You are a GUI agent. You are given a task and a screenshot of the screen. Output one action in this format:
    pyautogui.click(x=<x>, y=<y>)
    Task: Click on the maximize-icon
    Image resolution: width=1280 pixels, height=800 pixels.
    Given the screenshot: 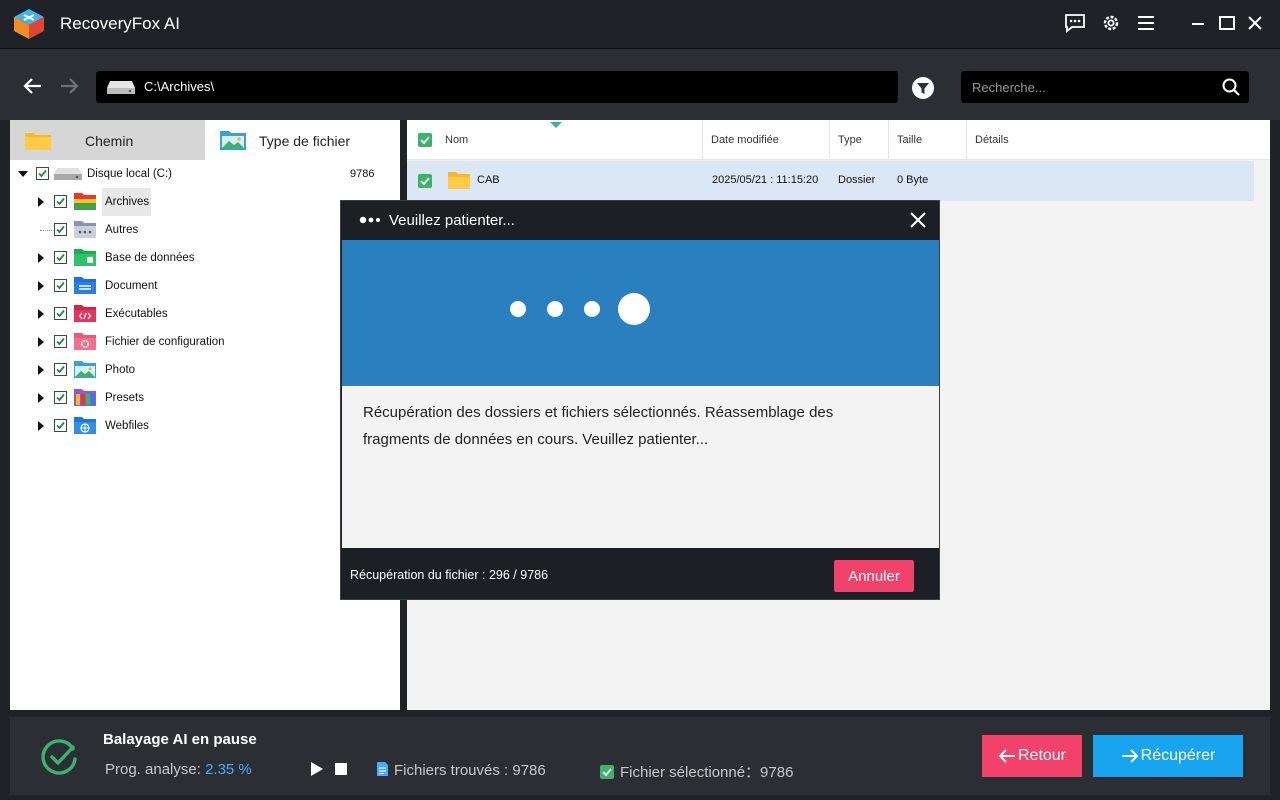 What is the action you would take?
    pyautogui.click(x=1227, y=23)
    